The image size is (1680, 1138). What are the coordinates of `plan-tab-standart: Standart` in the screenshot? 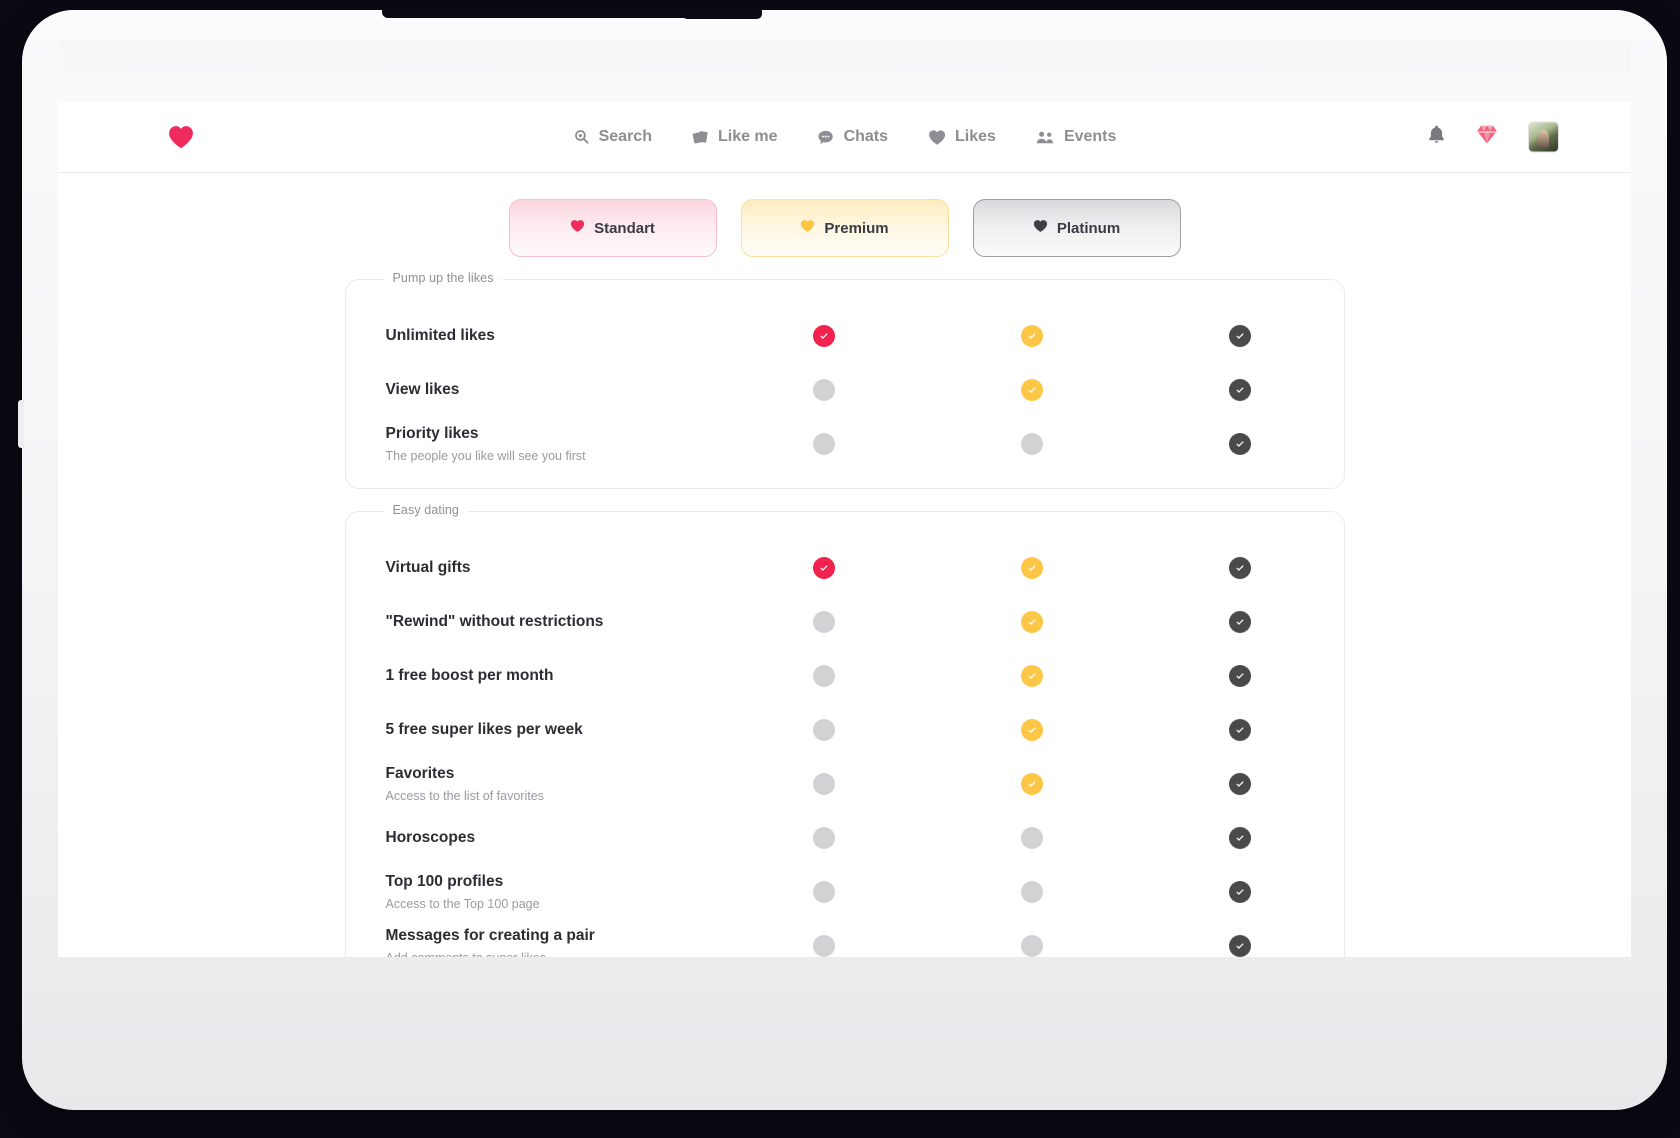 It's located at (612, 228).